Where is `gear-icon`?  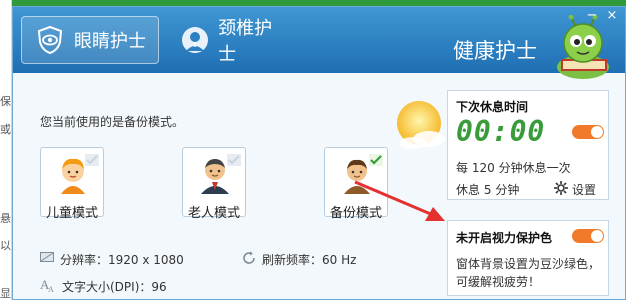 gear-icon is located at coordinates (561, 189).